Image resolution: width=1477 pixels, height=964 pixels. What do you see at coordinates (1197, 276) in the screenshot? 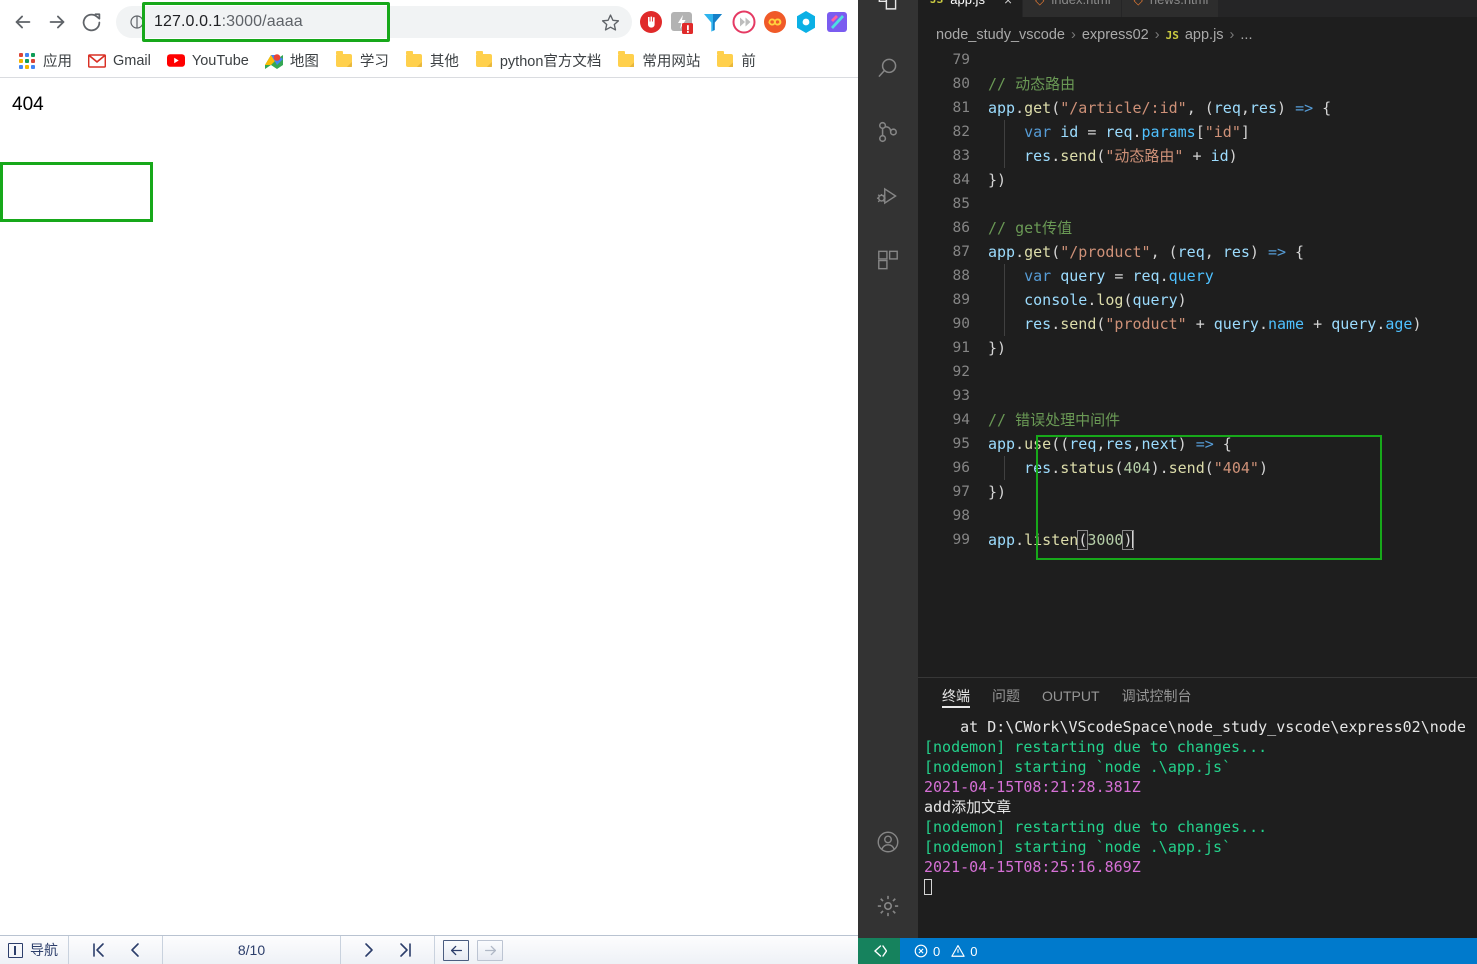
I see `code-line: 88 var query = req.query` at bounding box center [1197, 276].